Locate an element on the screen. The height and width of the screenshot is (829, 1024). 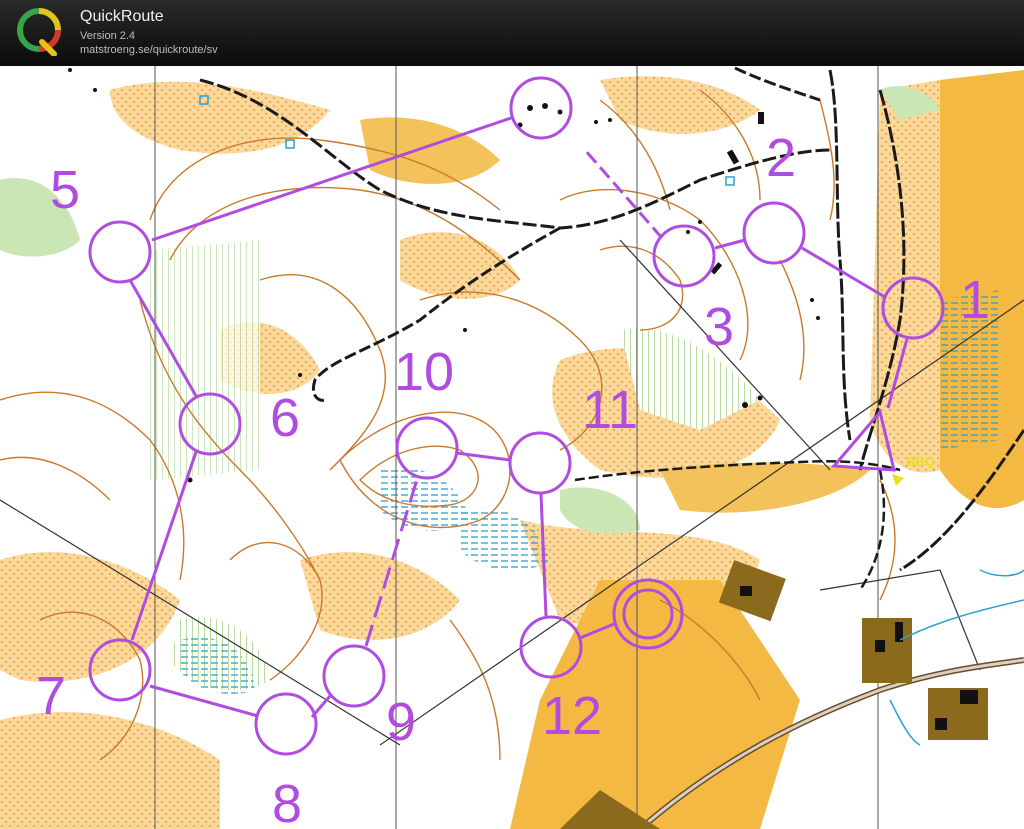
control-5-number: 5 is located at coordinates (65, 190).